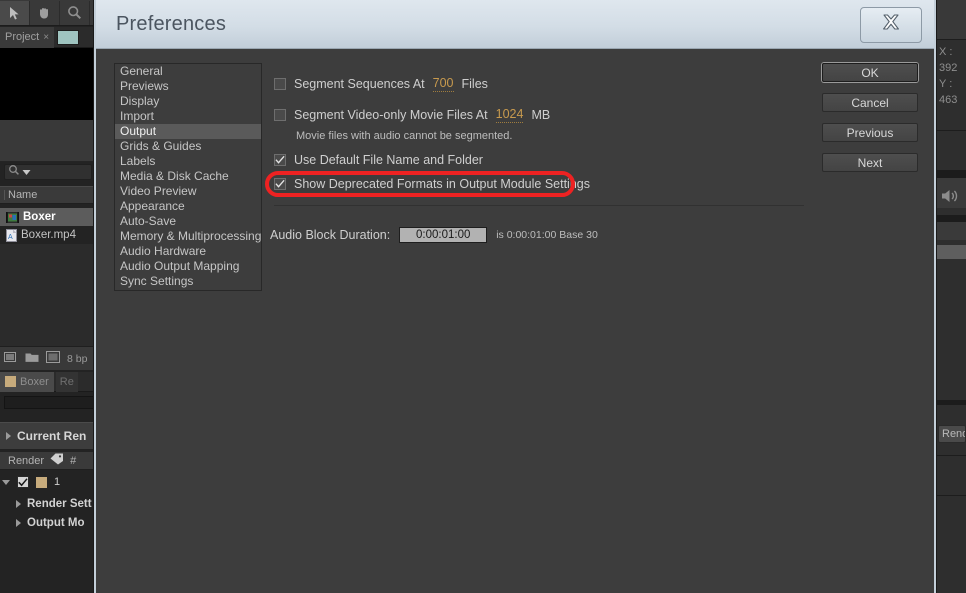  I want to click on check-icon, so click(280, 159).